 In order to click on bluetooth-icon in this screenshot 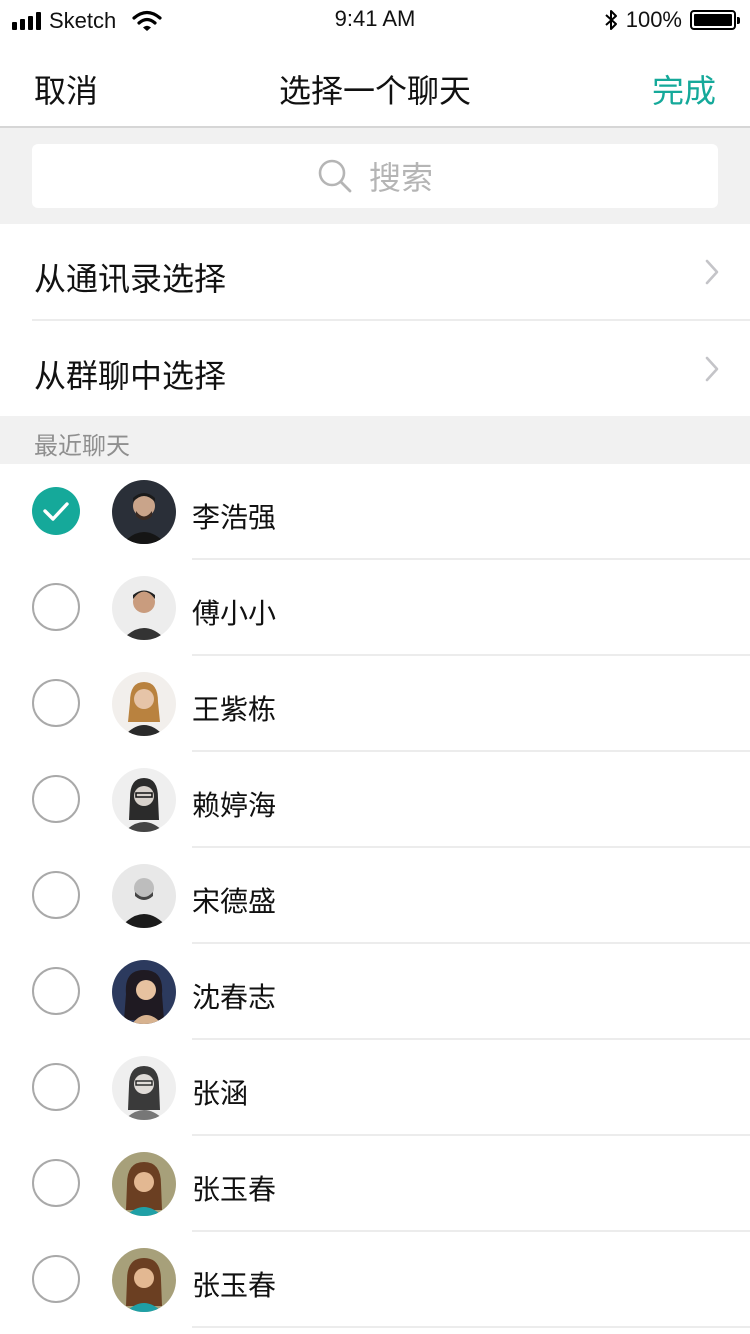, I will do `click(611, 20)`.